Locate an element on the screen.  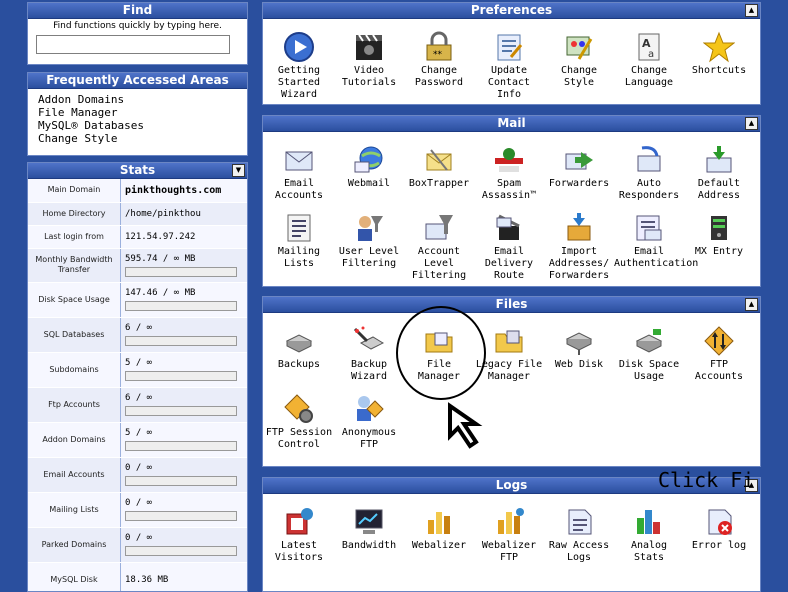
logs-title-text: Logs is located at coordinates (511, 485).